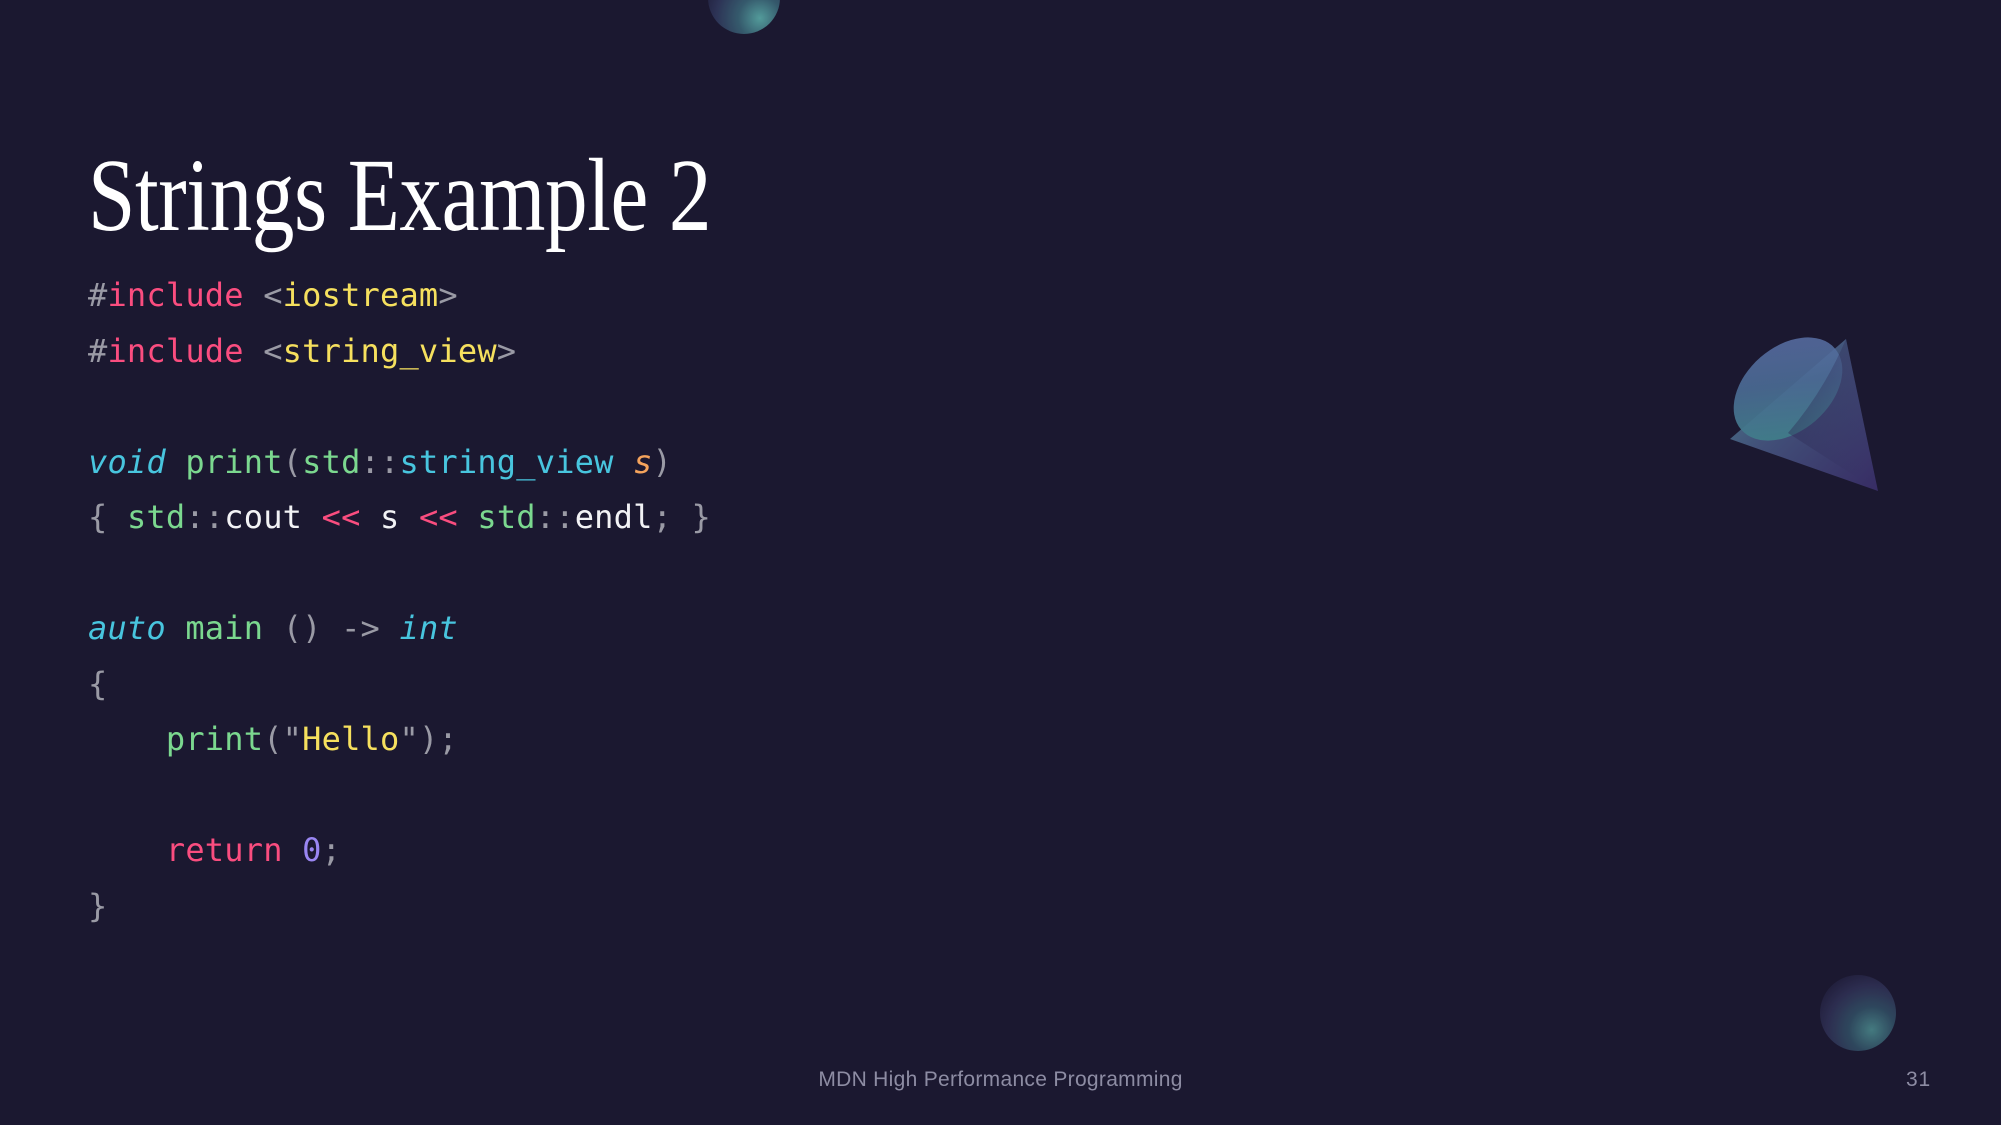  Describe the element at coordinates (681, 517) in the screenshot. I see `code-token-punc: ; }` at that location.